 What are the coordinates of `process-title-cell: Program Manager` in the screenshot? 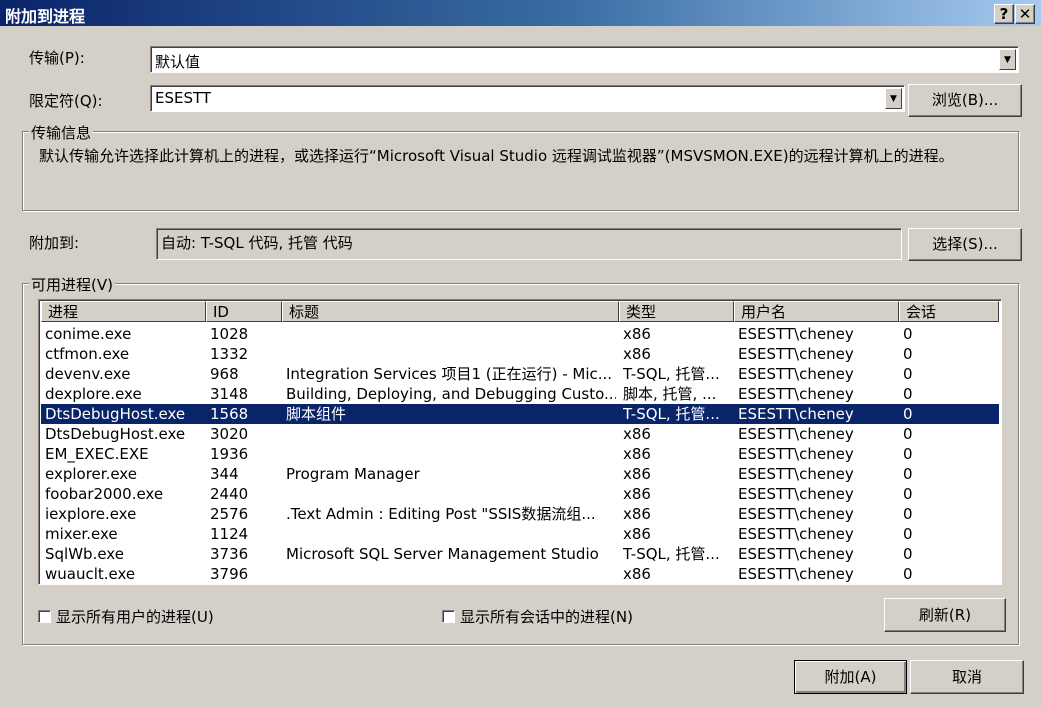 It's located at (353, 474).